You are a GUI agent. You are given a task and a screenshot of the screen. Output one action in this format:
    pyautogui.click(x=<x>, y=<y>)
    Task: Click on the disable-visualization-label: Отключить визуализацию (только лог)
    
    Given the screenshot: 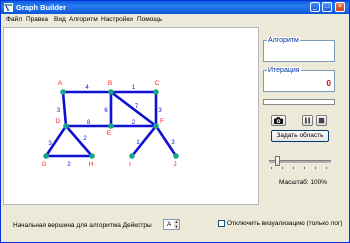 What is the action you would take?
    pyautogui.click(x=285, y=223)
    